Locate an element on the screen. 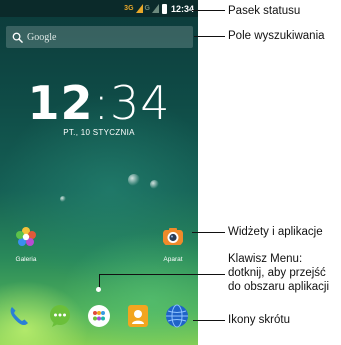 The height and width of the screenshot is (345, 341). phone-icon is located at coordinates (19, 316).